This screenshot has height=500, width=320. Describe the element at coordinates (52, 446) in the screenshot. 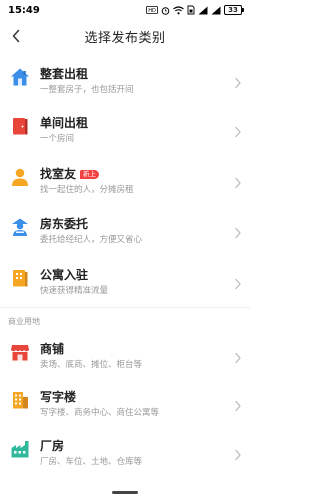

I see `item-title: 厂房` at that location.